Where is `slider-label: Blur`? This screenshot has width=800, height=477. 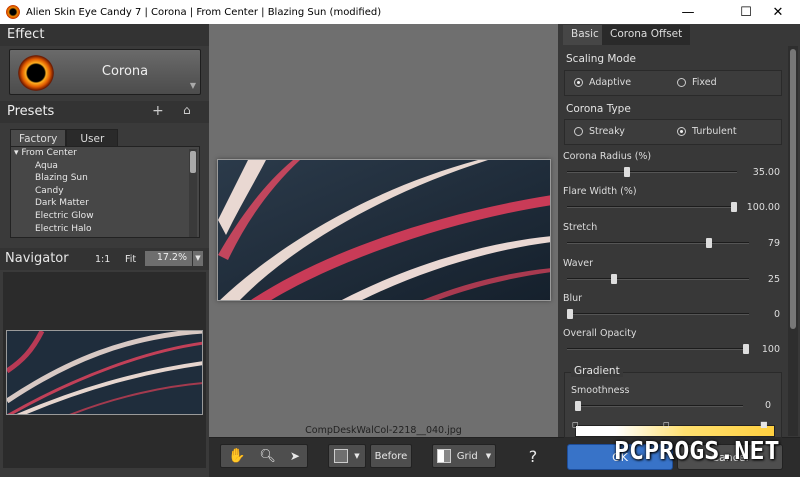
slider-label: Blur is located at coordinates (573, 298).